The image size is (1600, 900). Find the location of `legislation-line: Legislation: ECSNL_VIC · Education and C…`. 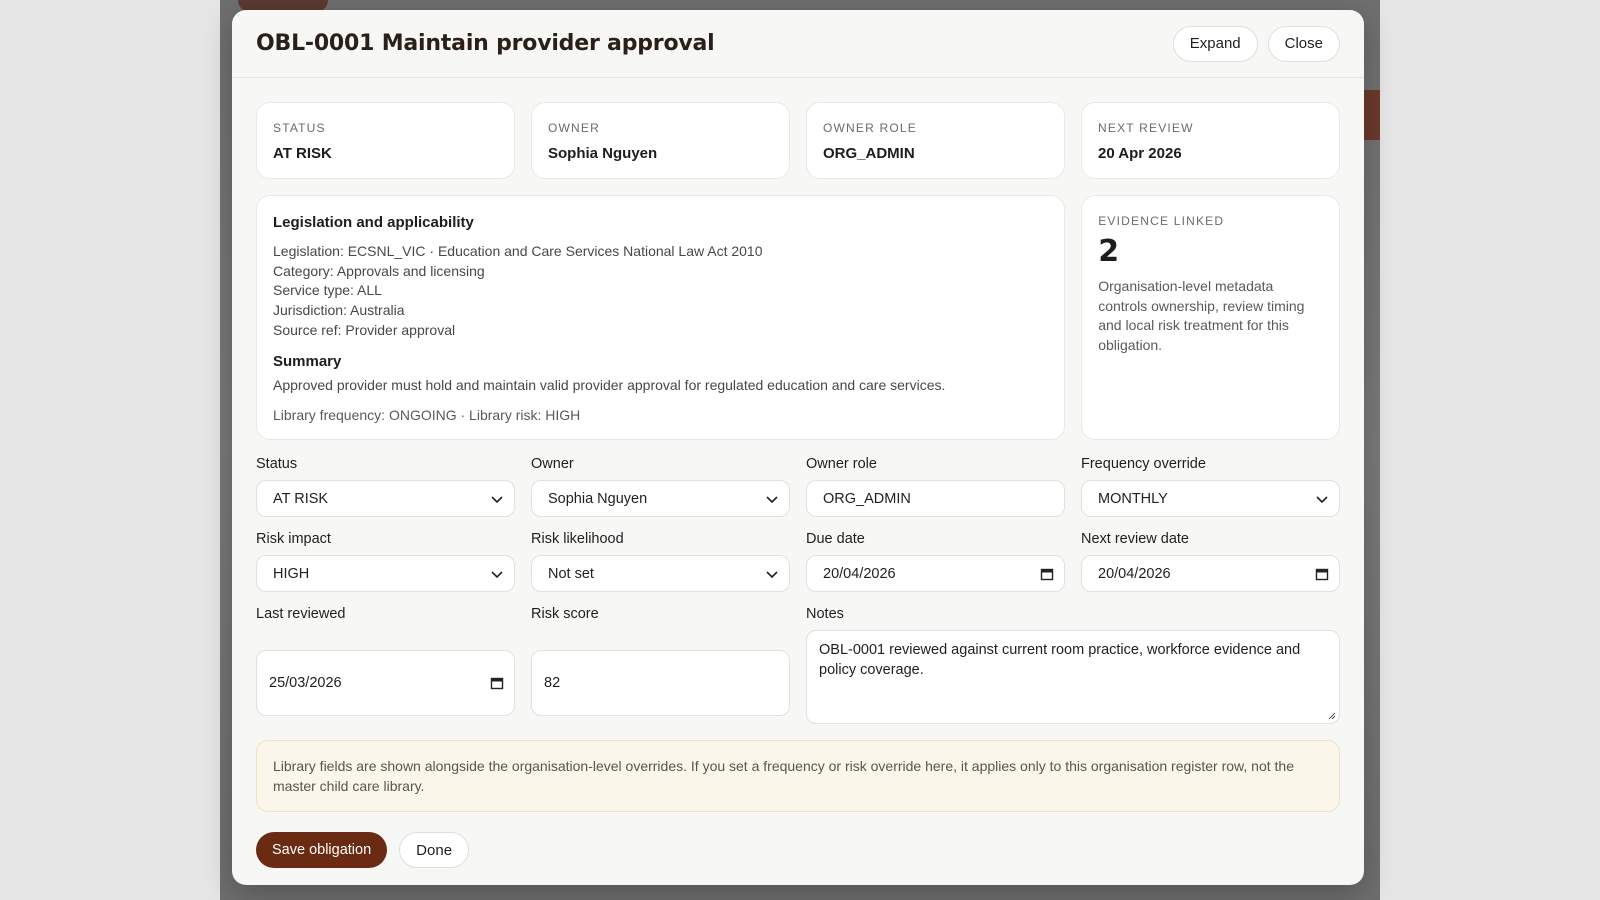

legislation-line: Legislation: ECSNL_VIC · Education and C… is located at coordinates (518, 251).